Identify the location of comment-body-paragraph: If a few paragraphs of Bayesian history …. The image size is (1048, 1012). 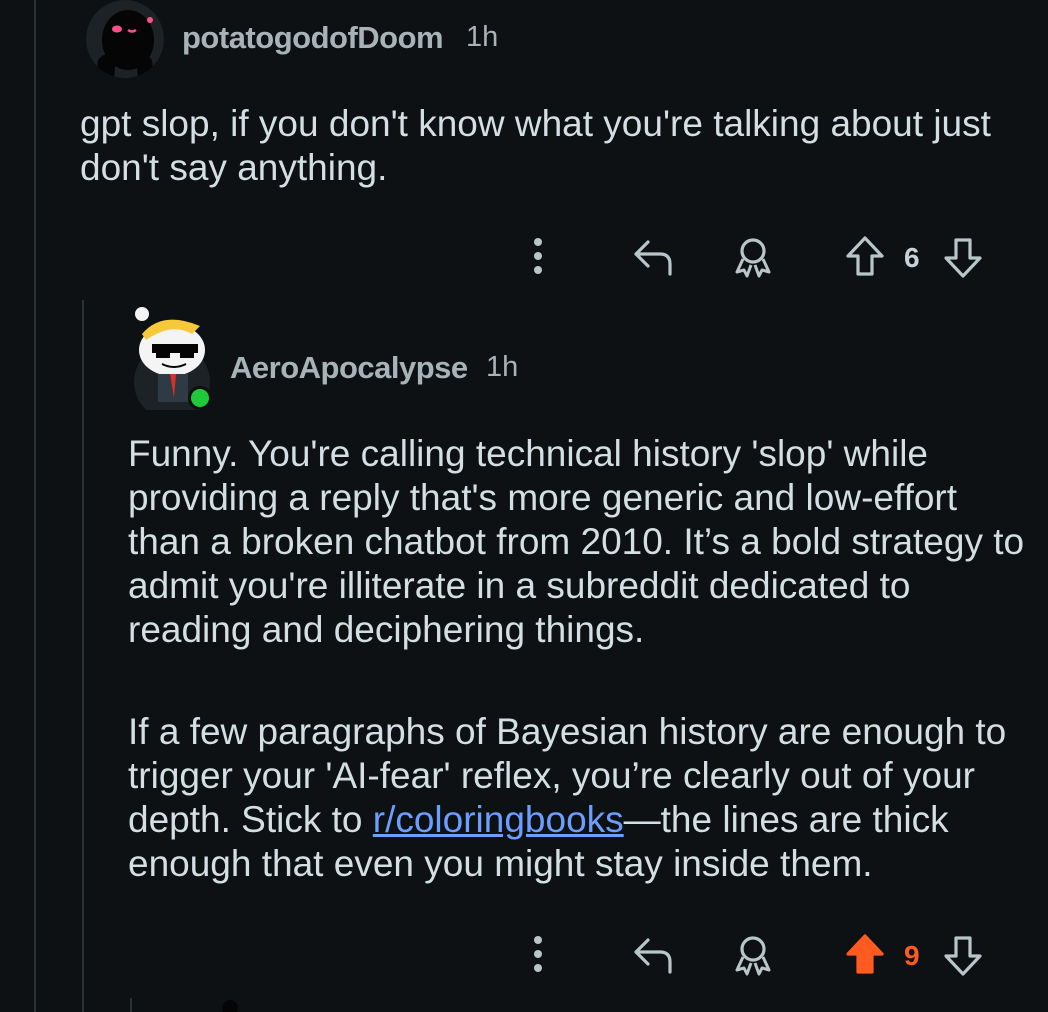
(578, 798).